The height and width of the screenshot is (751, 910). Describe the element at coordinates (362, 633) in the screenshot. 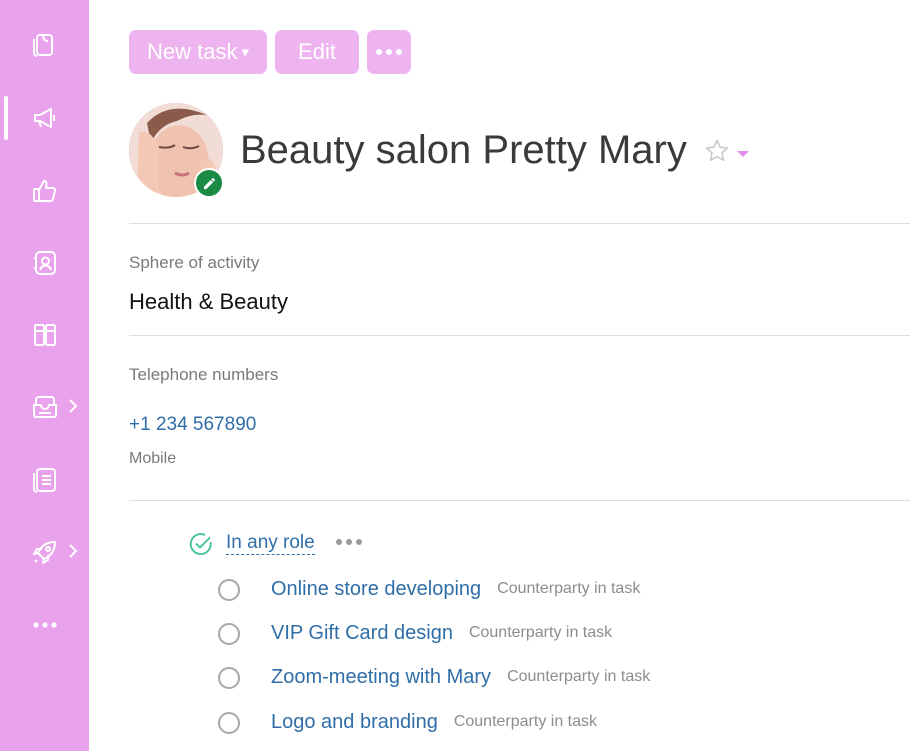

I see `task-name-link: VIP Gift Card design` at that location.